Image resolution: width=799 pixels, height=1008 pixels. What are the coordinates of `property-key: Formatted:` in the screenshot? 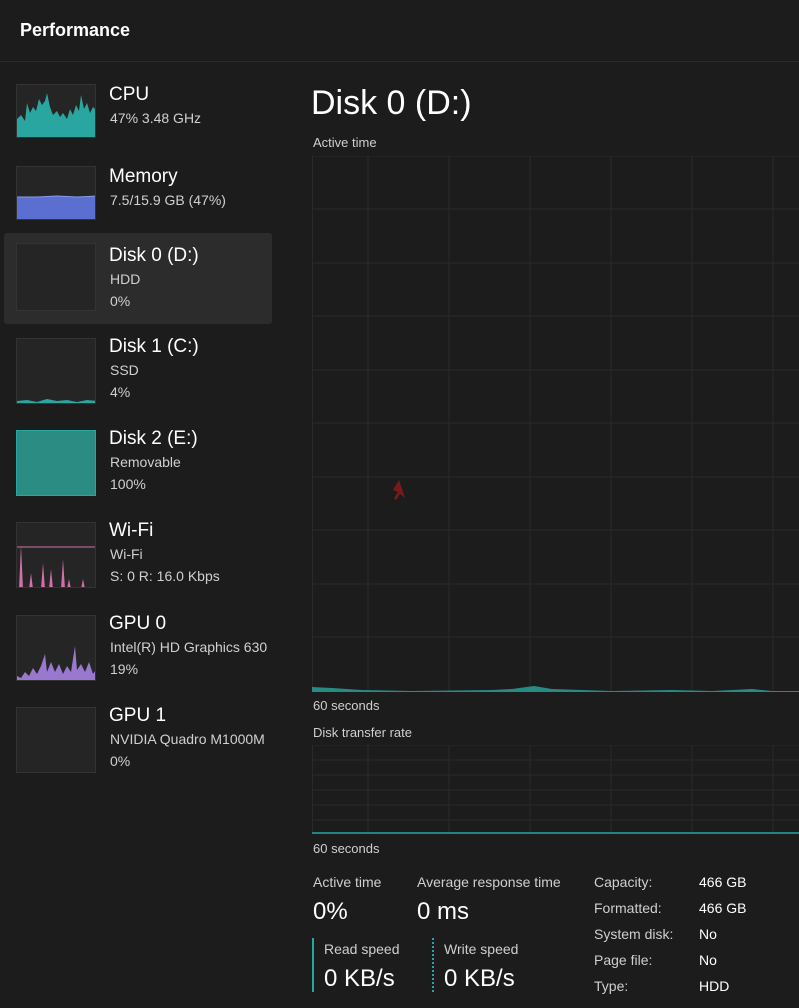 It's located at (628, 908).